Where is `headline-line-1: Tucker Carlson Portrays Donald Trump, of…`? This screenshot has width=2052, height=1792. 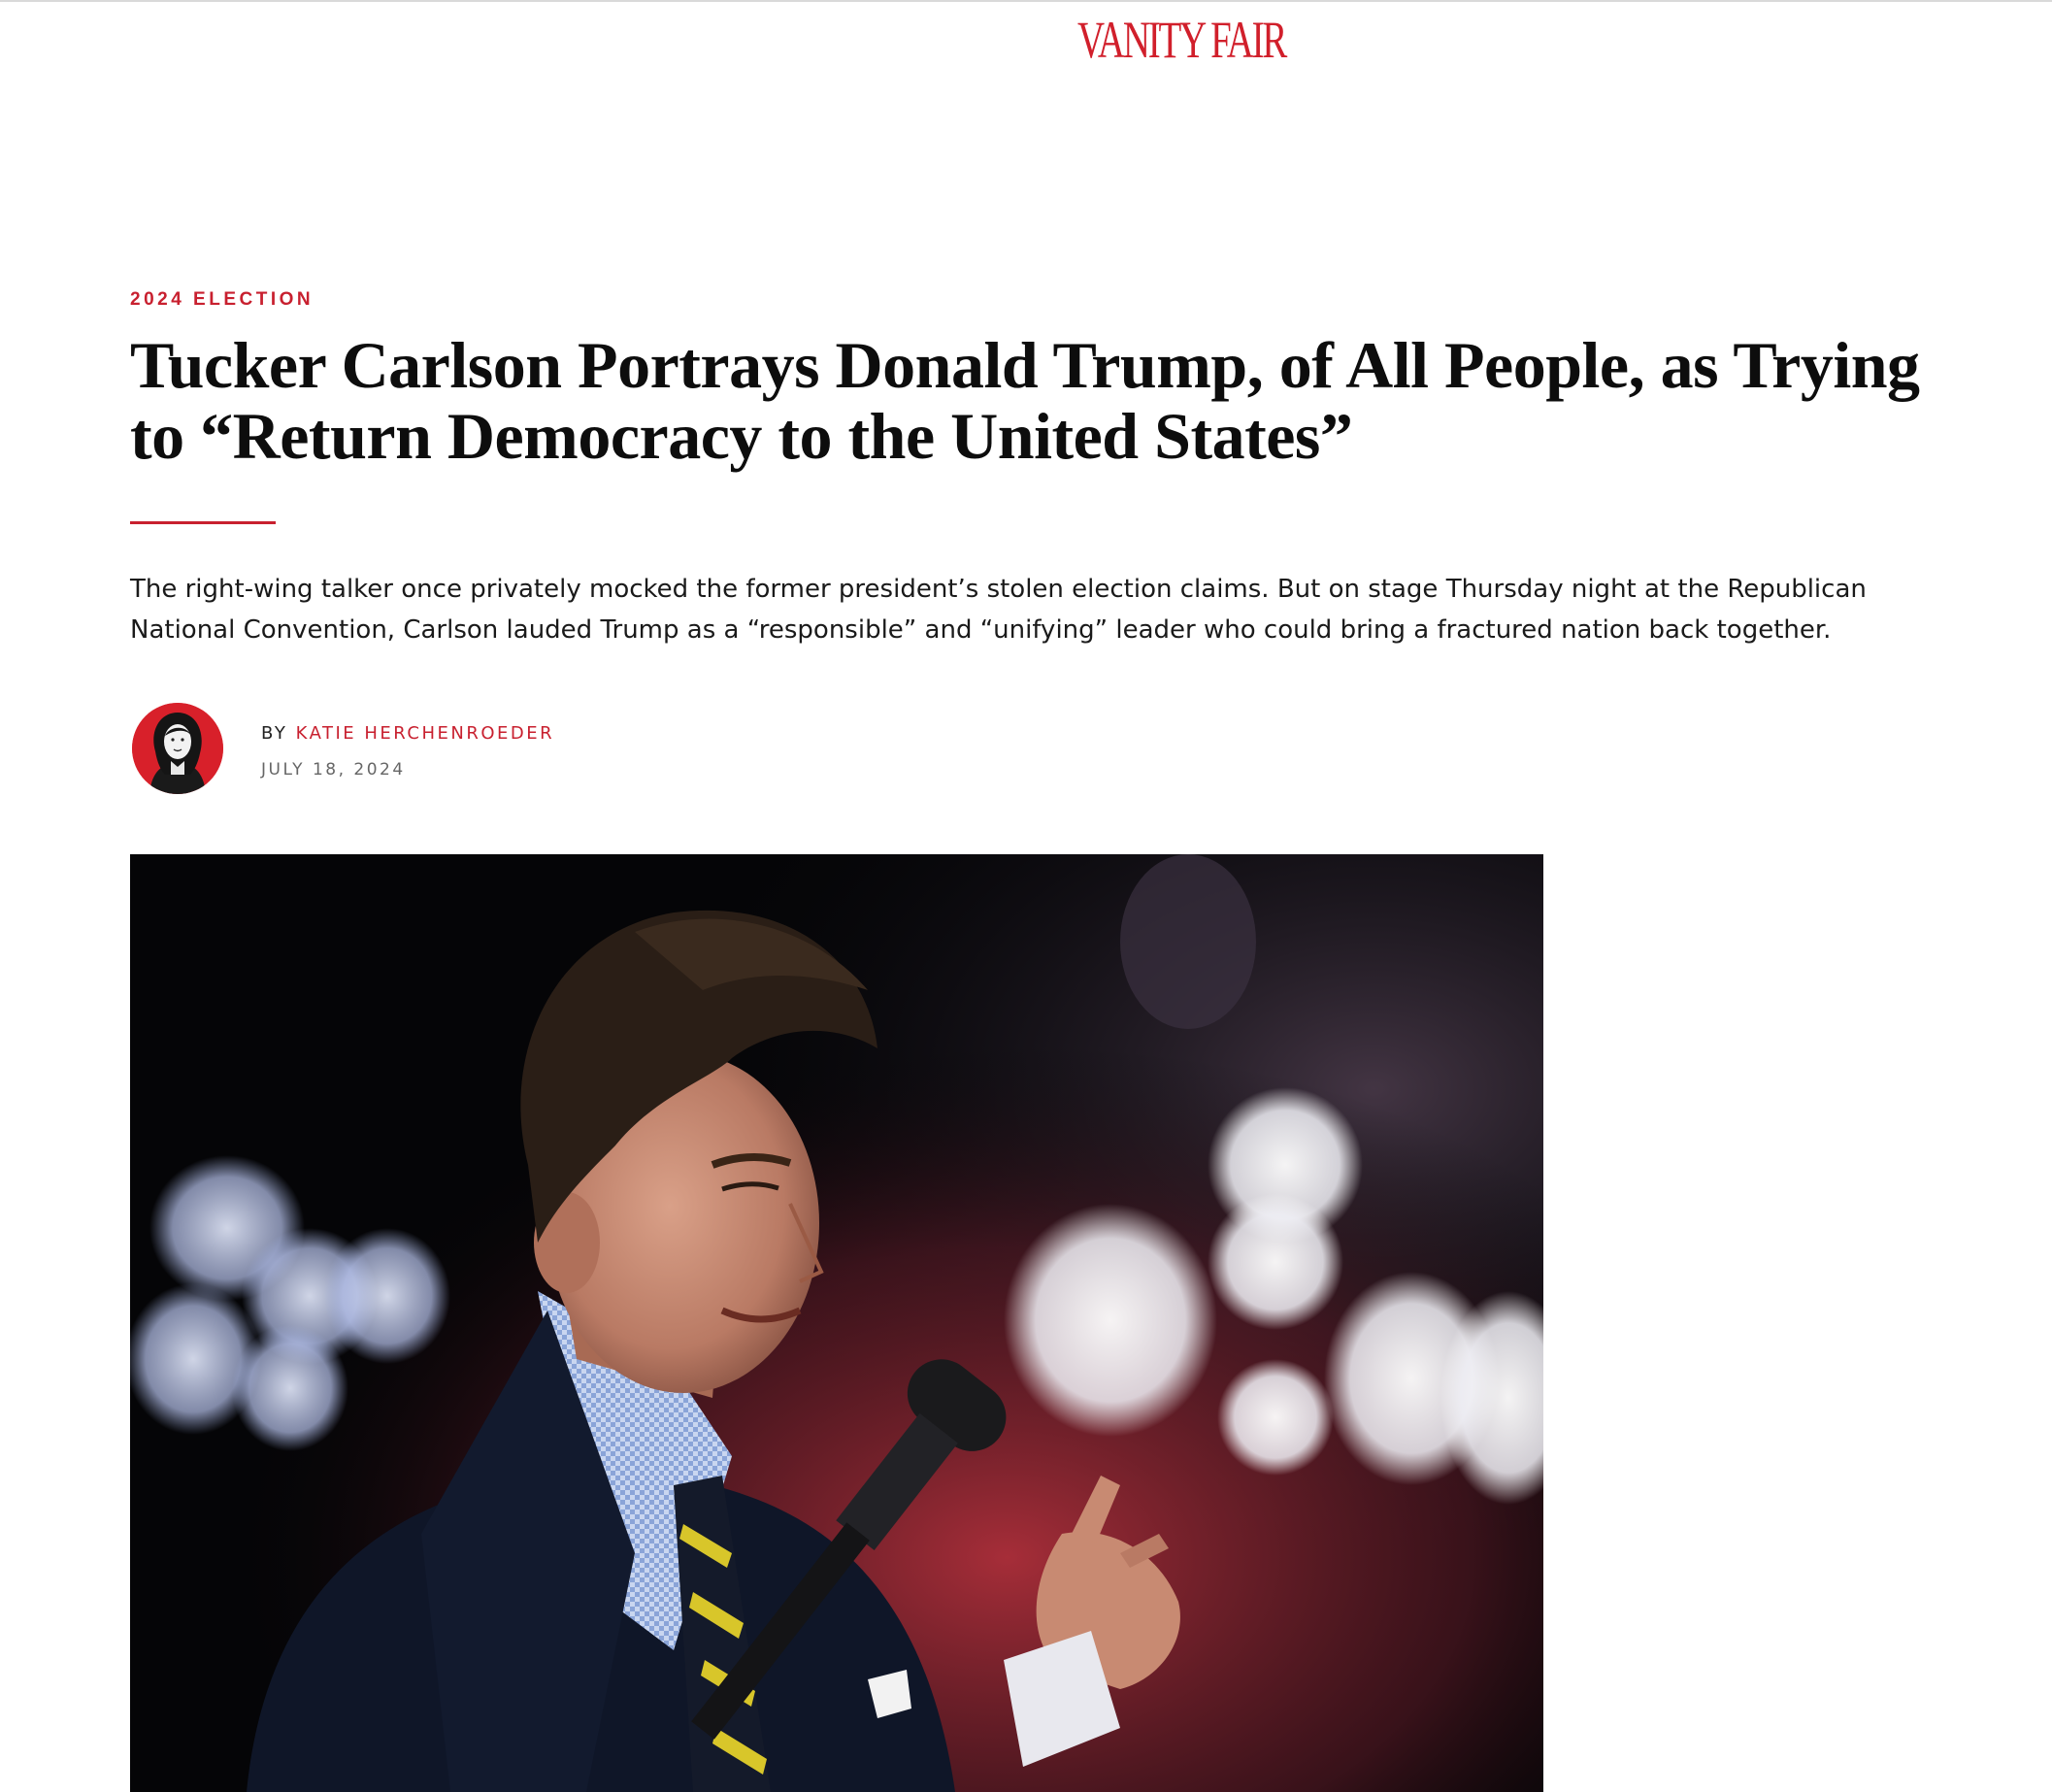
headline-line-1: Tucker Carlson Portrays Donald Trump, of… is located at coordinates (1025, 365).